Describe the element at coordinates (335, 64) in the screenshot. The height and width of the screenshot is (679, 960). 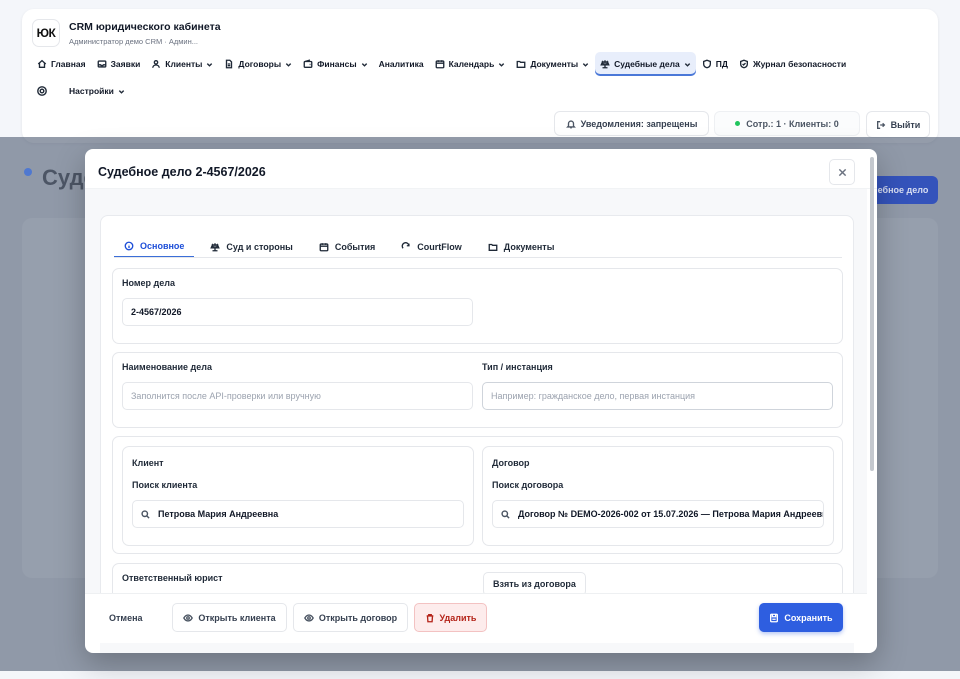
I see `nav-finance: Финансы` at that location.